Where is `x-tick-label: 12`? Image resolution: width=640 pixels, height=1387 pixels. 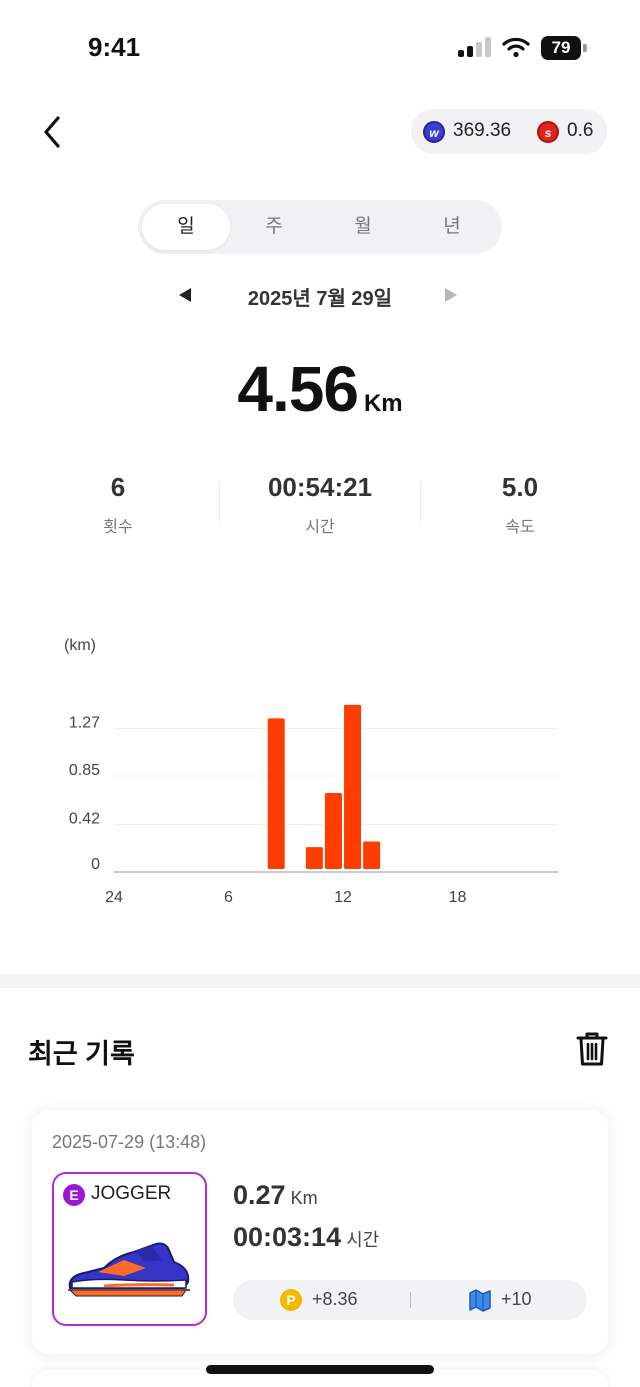
x-tick-label: 12 is located at coordinates (343, 897).